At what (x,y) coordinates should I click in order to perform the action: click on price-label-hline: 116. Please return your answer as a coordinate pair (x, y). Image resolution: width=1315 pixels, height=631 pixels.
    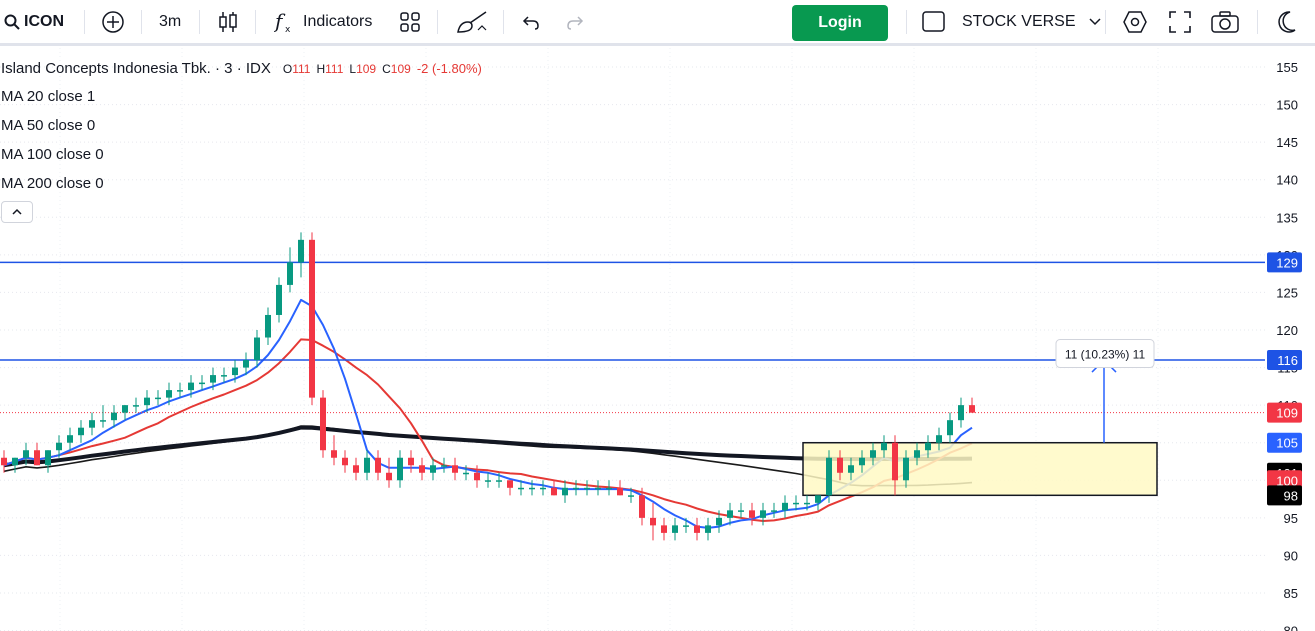
    Looking at the image, I should click on (1287, 360).